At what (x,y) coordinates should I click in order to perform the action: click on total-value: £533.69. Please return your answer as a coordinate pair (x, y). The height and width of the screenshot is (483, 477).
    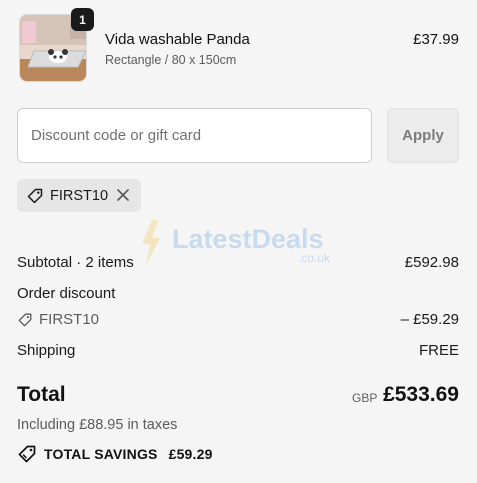
    Looking at the image, I should click on (421, 394).